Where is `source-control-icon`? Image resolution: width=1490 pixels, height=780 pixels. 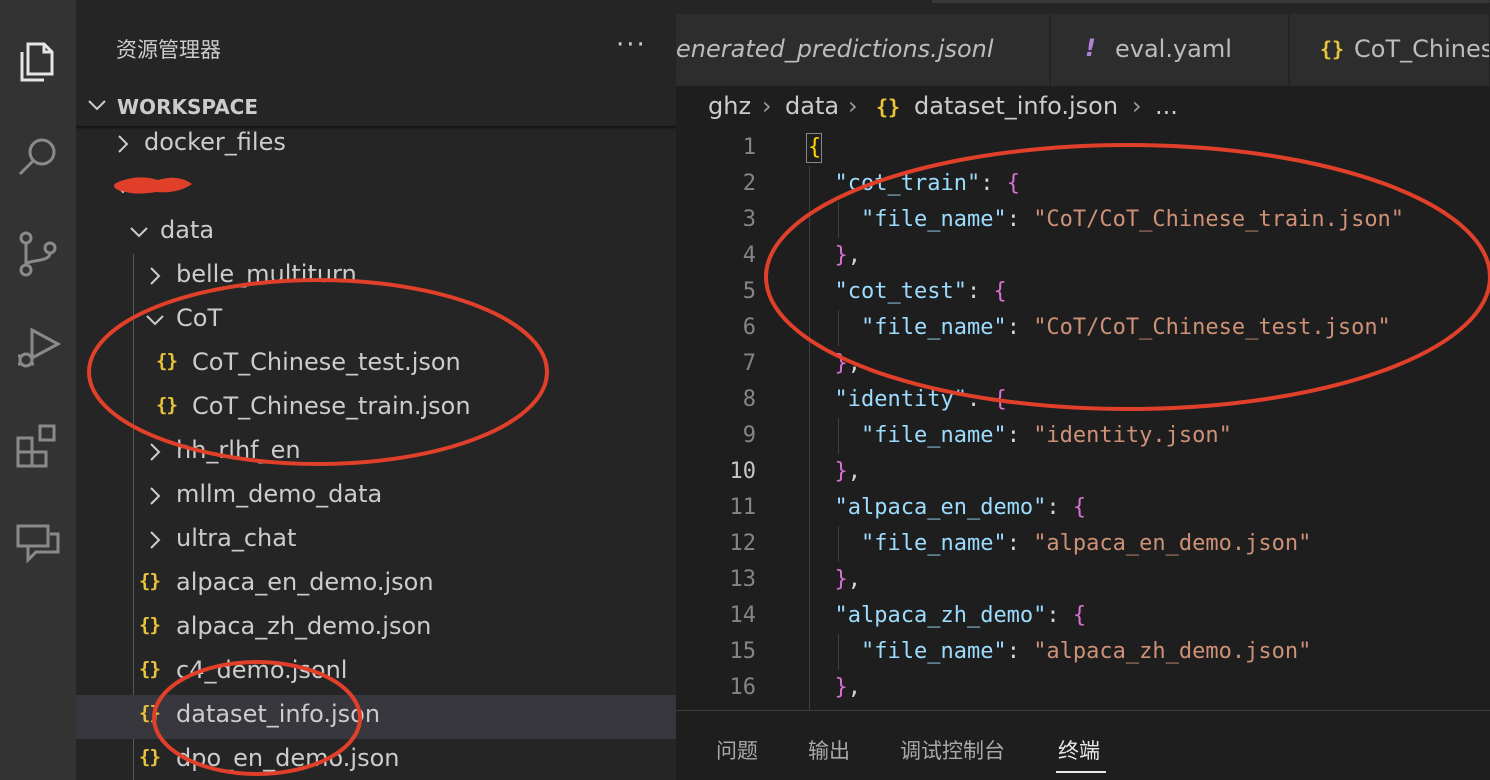 source-control-icon is located at coordinates (38, 254).